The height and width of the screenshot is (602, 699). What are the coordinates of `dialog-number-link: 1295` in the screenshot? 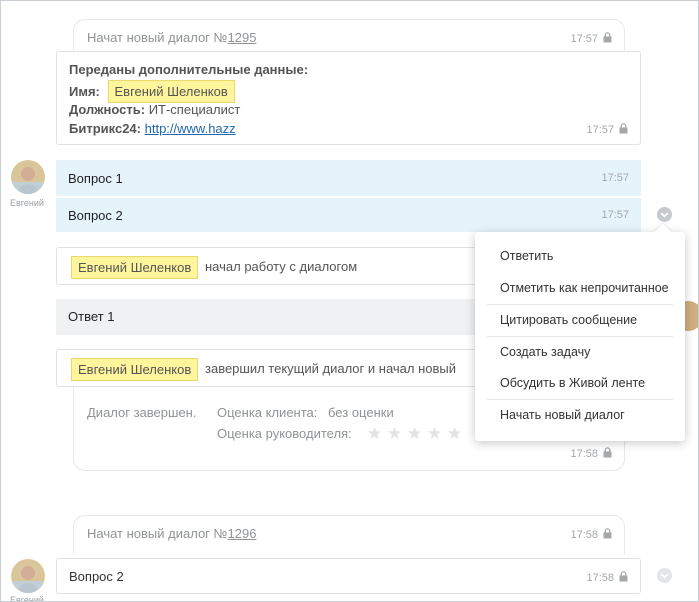 It's located at (242, 37).